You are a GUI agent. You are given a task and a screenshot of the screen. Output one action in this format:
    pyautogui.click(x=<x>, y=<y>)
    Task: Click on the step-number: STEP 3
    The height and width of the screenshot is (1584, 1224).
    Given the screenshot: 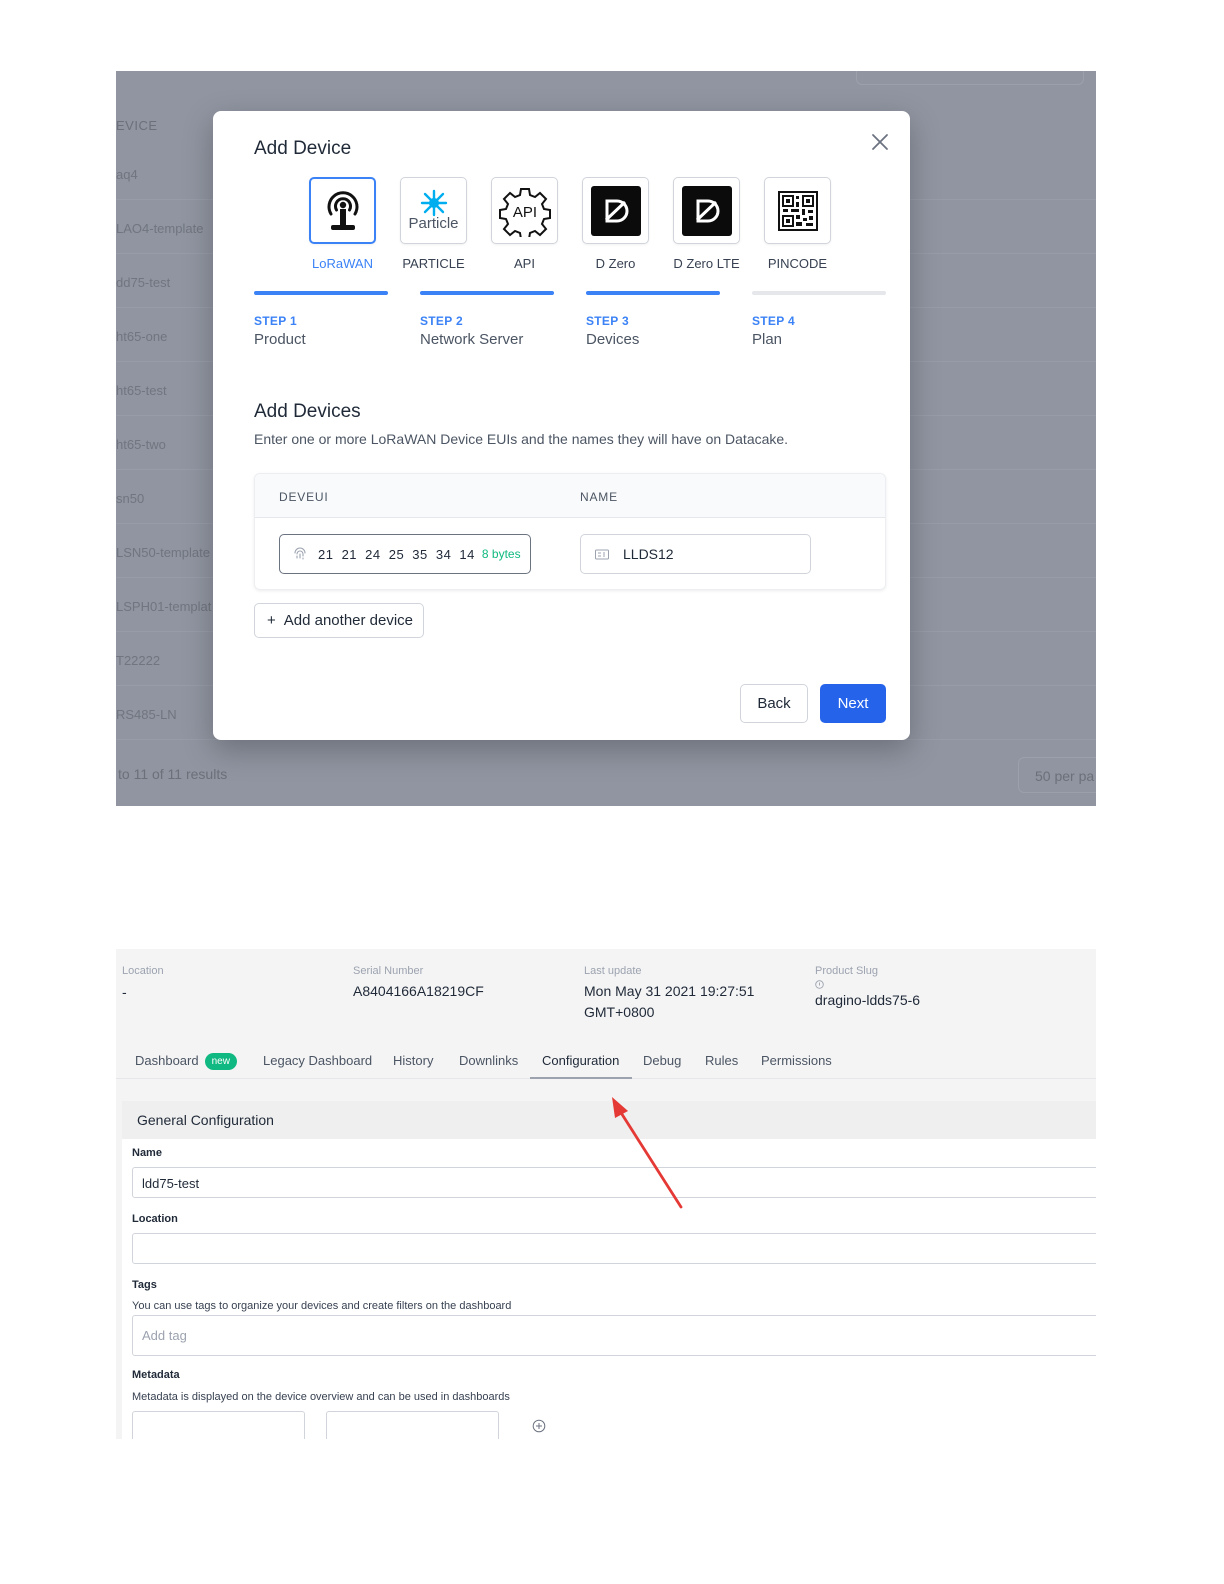 What is the action you would take?
    pyautogui.click(x=607, y=321)
    